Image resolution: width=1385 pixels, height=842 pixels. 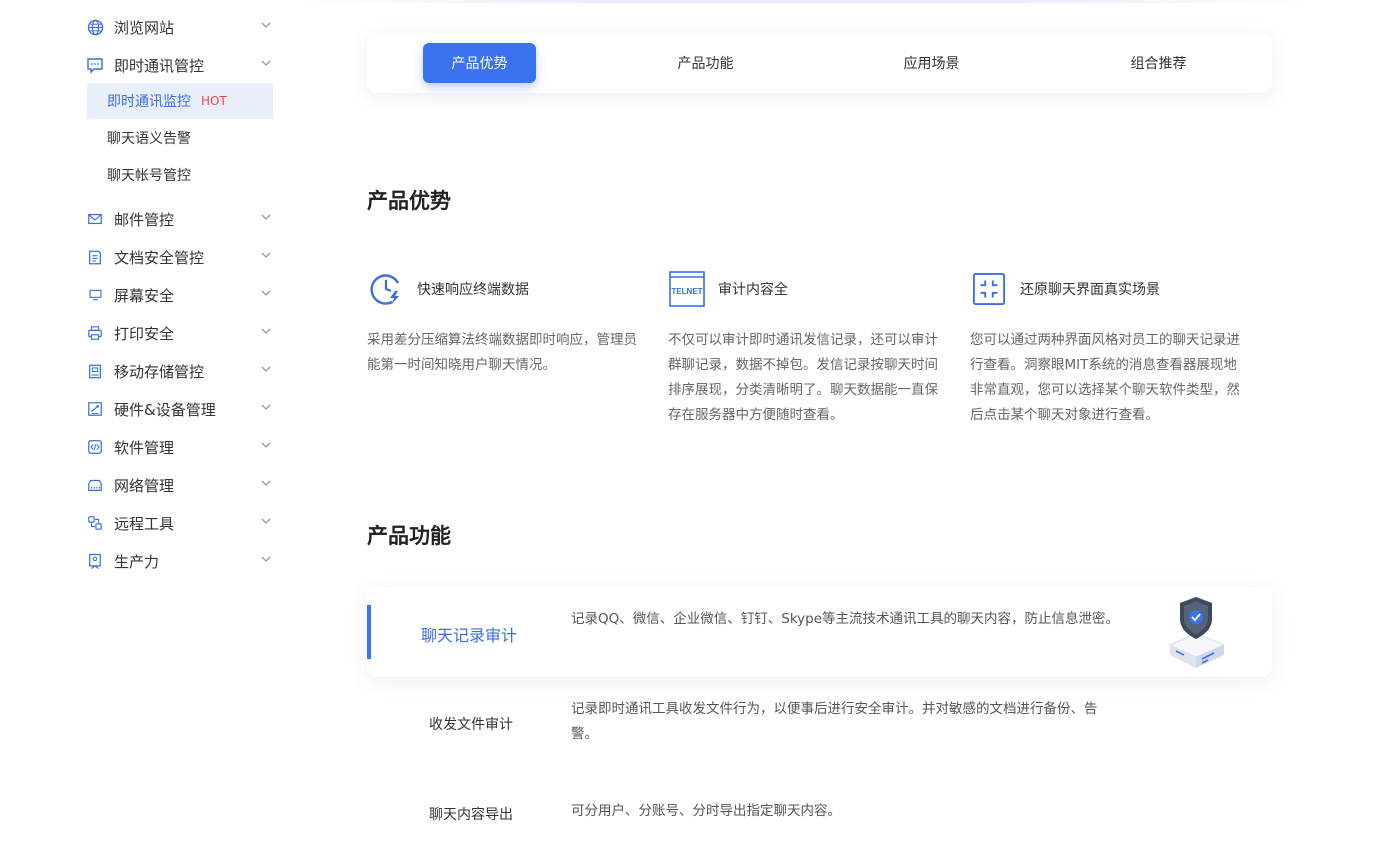 I want to click on globe-icon, so click(x=95, y=27).